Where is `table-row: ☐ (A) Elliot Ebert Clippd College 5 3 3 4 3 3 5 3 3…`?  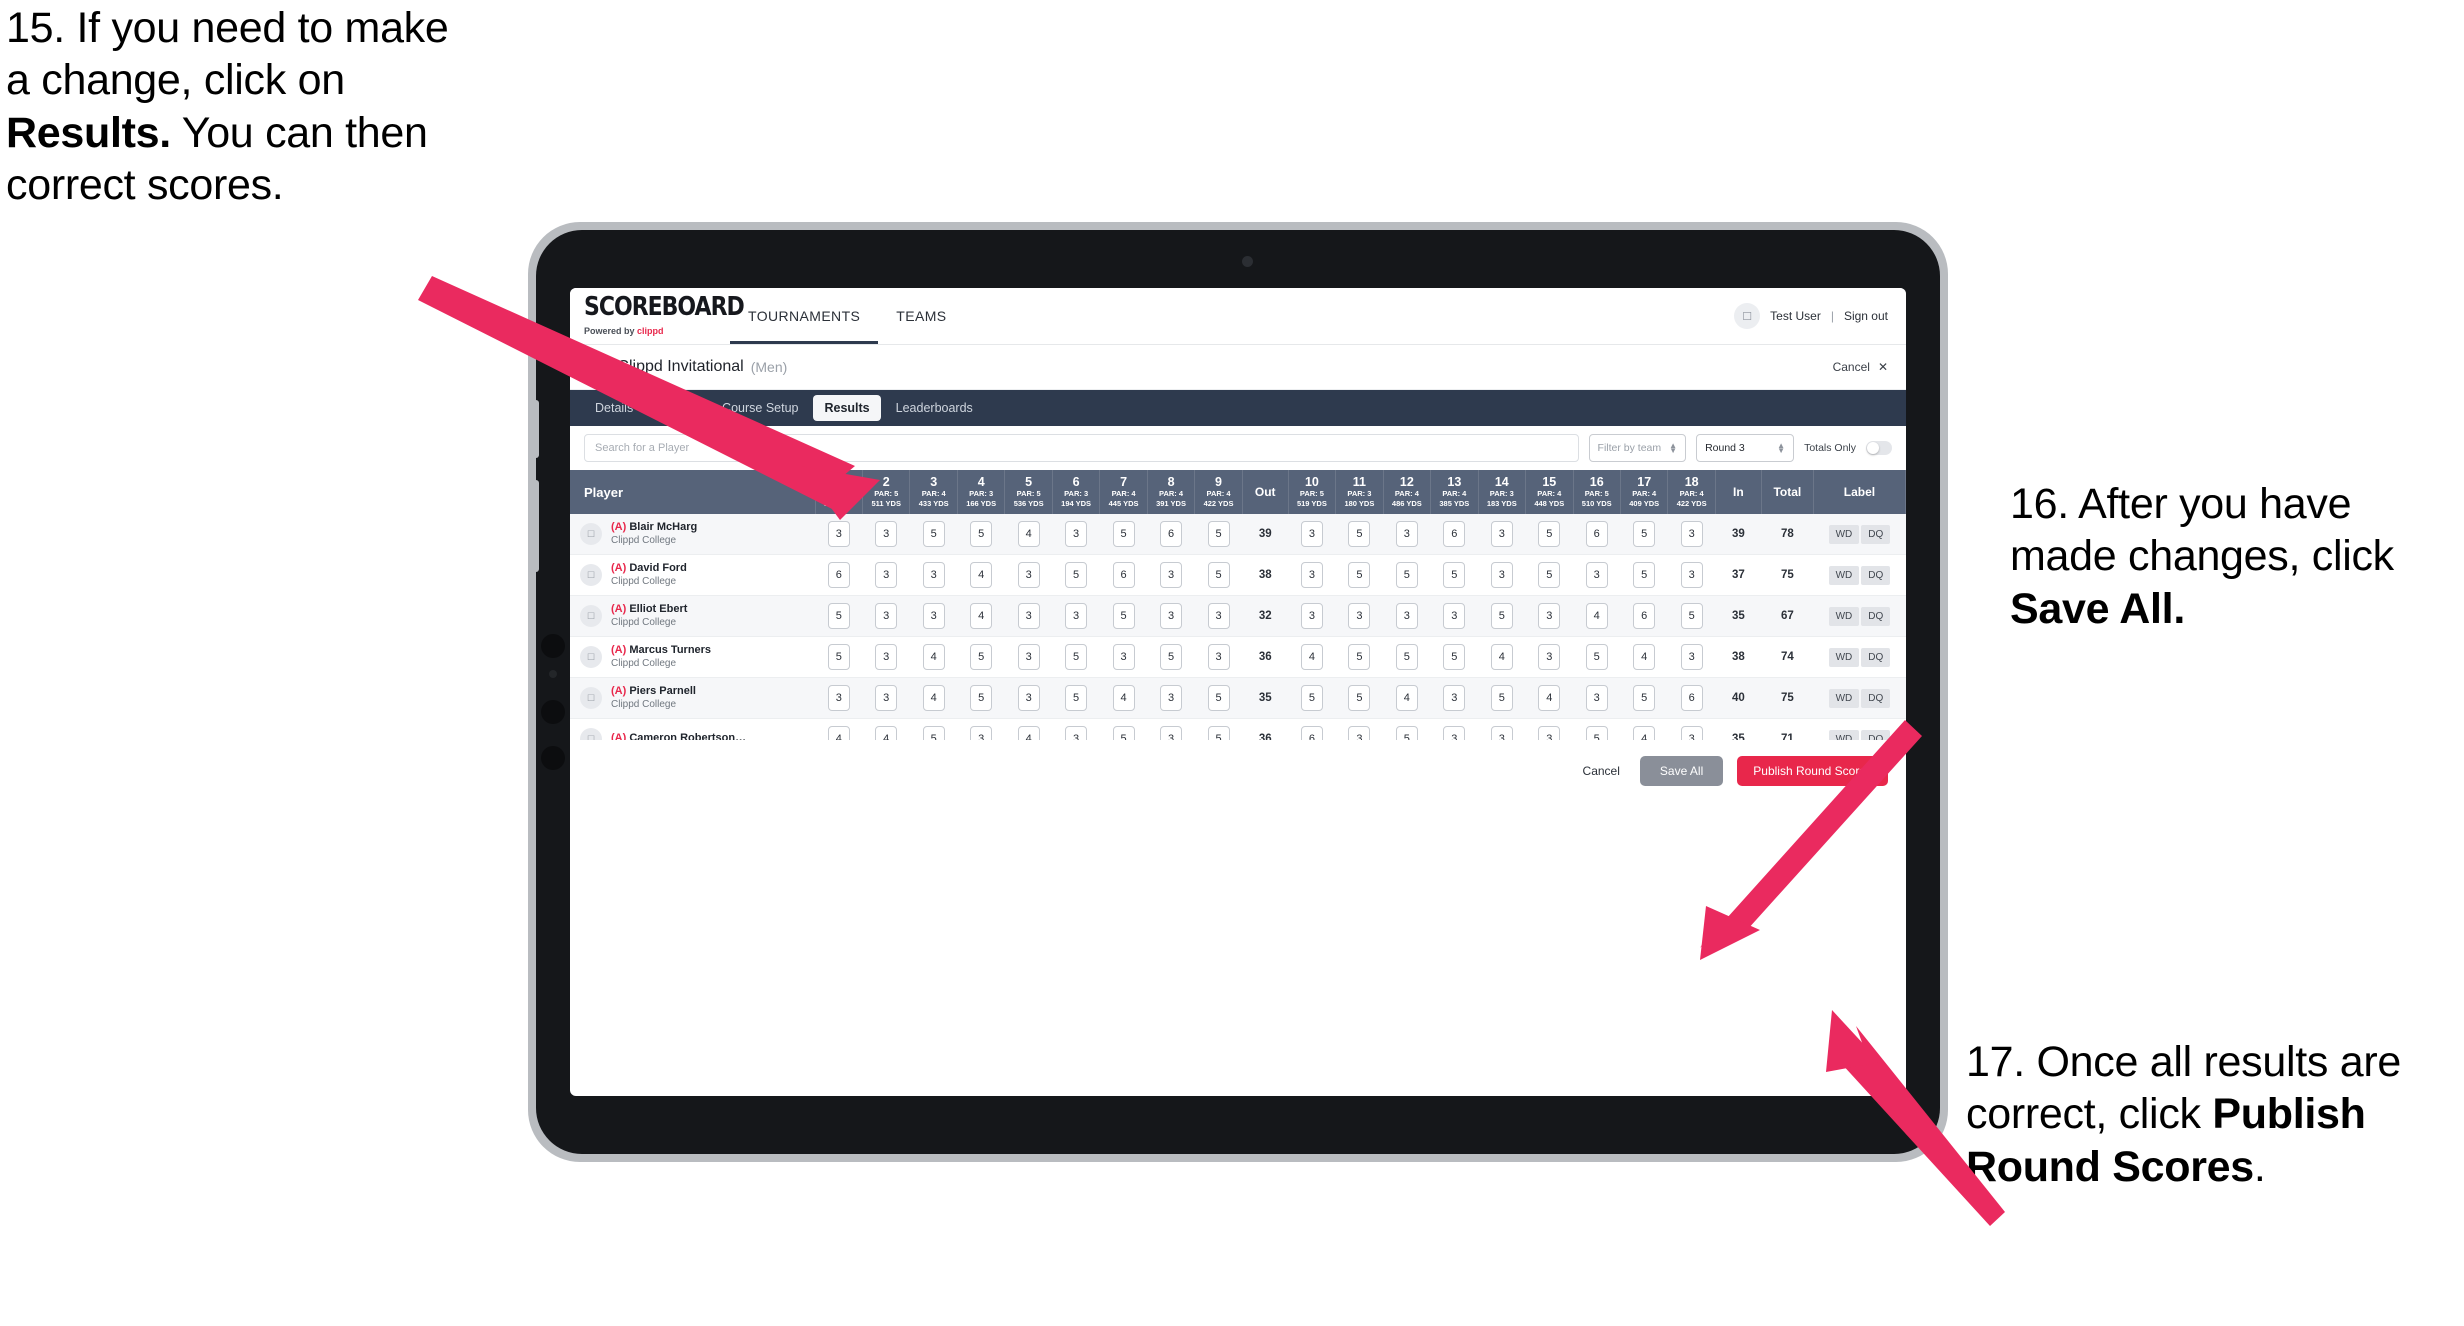 table-row: ☐ (A) Elliot Ebert Clippd College 5 3 3 4 3 3 5 3 3… is located at coordinates (1238, 616).